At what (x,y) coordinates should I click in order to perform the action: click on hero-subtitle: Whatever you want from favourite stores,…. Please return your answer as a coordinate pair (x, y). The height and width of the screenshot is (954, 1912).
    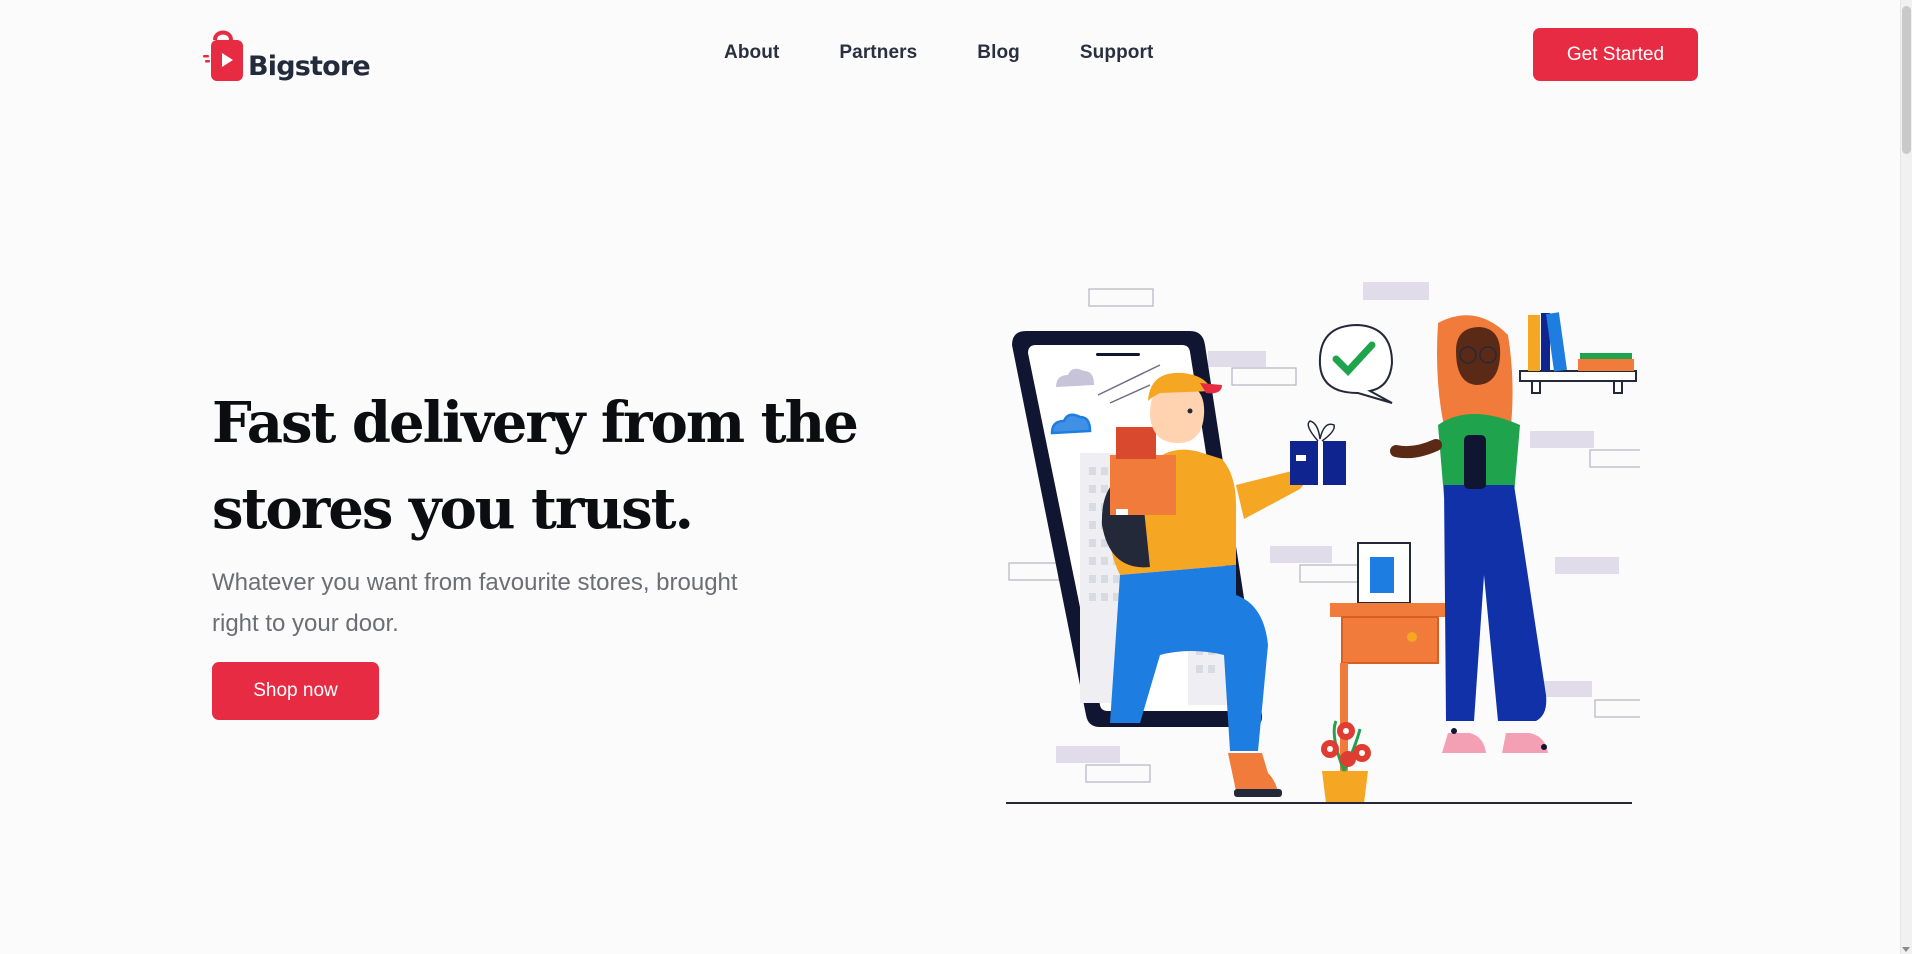
    Looking at the image, I should click on (512, 603).